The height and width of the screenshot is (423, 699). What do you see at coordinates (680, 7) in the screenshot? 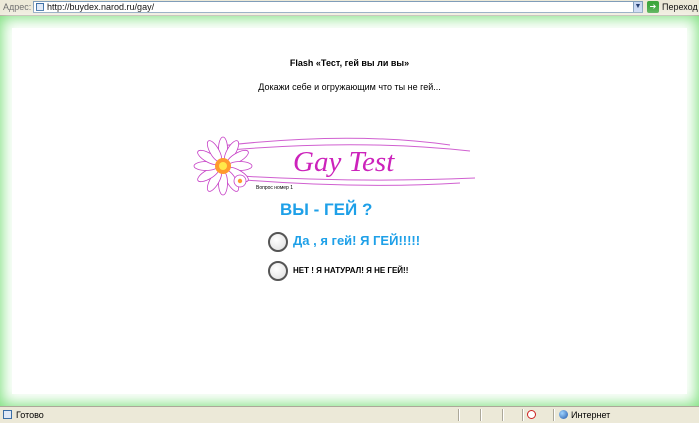
I see `go-label: Переход` at bounding box center [680, 7].